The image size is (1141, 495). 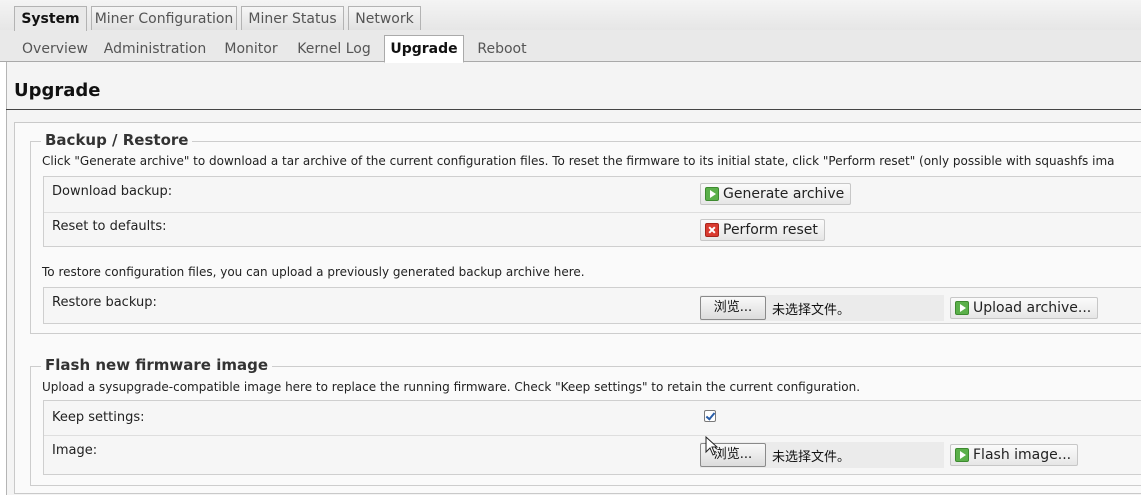 I want to click on download-backup-label: Download backup:, so click(x=112, y=191).